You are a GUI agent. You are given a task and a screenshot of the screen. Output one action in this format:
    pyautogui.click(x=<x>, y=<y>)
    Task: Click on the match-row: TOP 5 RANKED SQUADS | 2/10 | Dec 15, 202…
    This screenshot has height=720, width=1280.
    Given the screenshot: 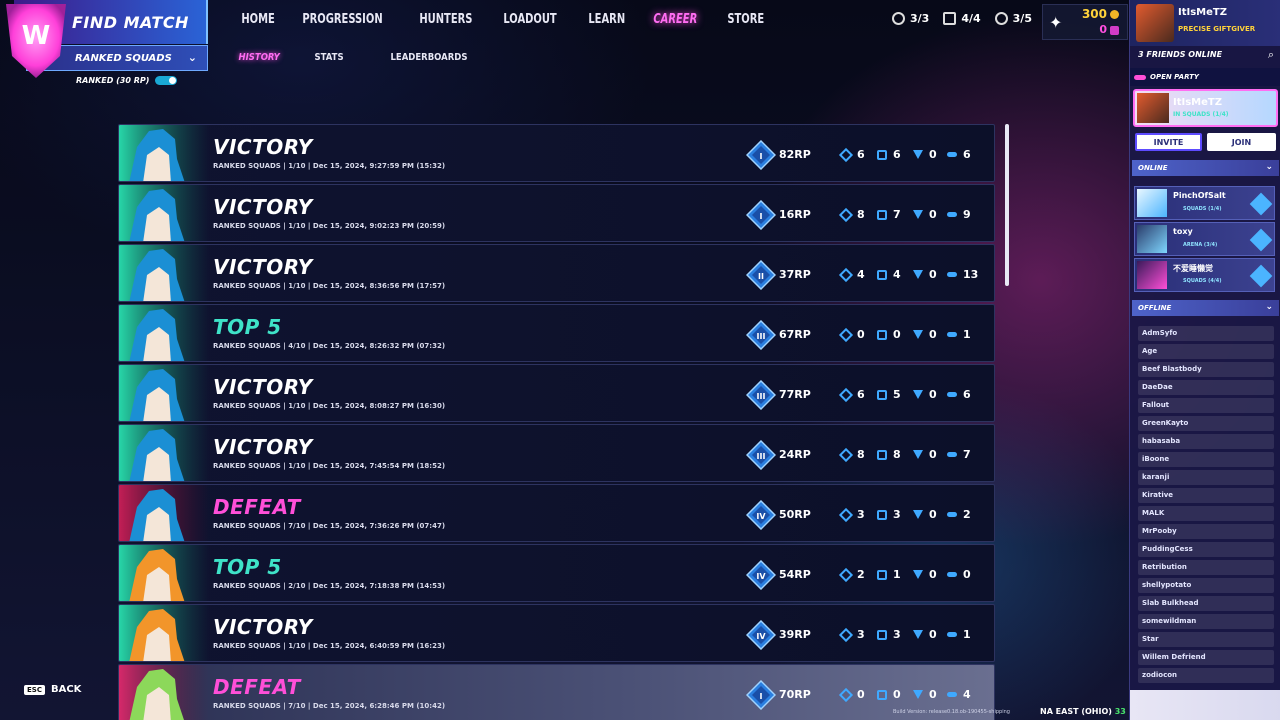 What is the action you would take?
    pyautogui.click(x=556, y=573)
    